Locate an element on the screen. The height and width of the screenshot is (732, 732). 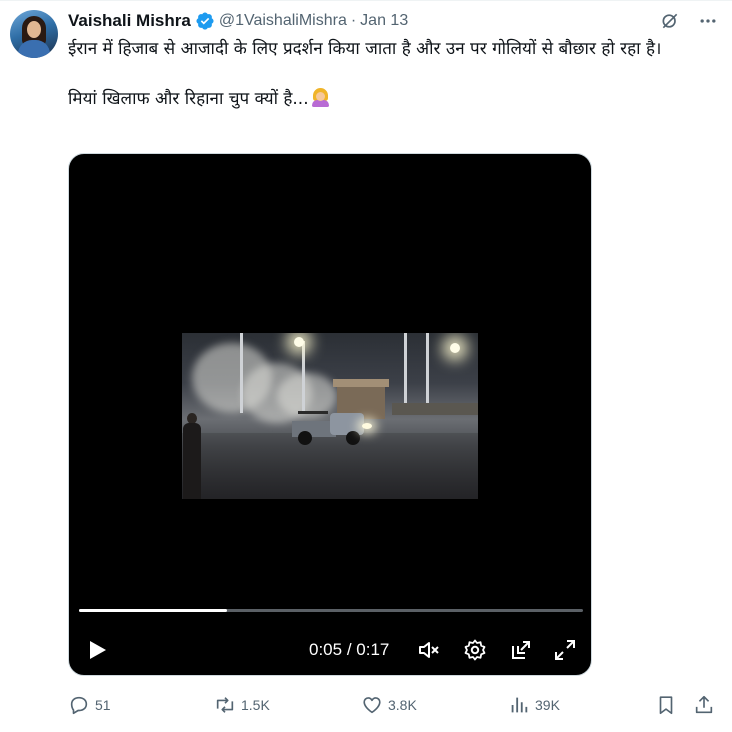
share-icon is located at coordinates (704, 704).